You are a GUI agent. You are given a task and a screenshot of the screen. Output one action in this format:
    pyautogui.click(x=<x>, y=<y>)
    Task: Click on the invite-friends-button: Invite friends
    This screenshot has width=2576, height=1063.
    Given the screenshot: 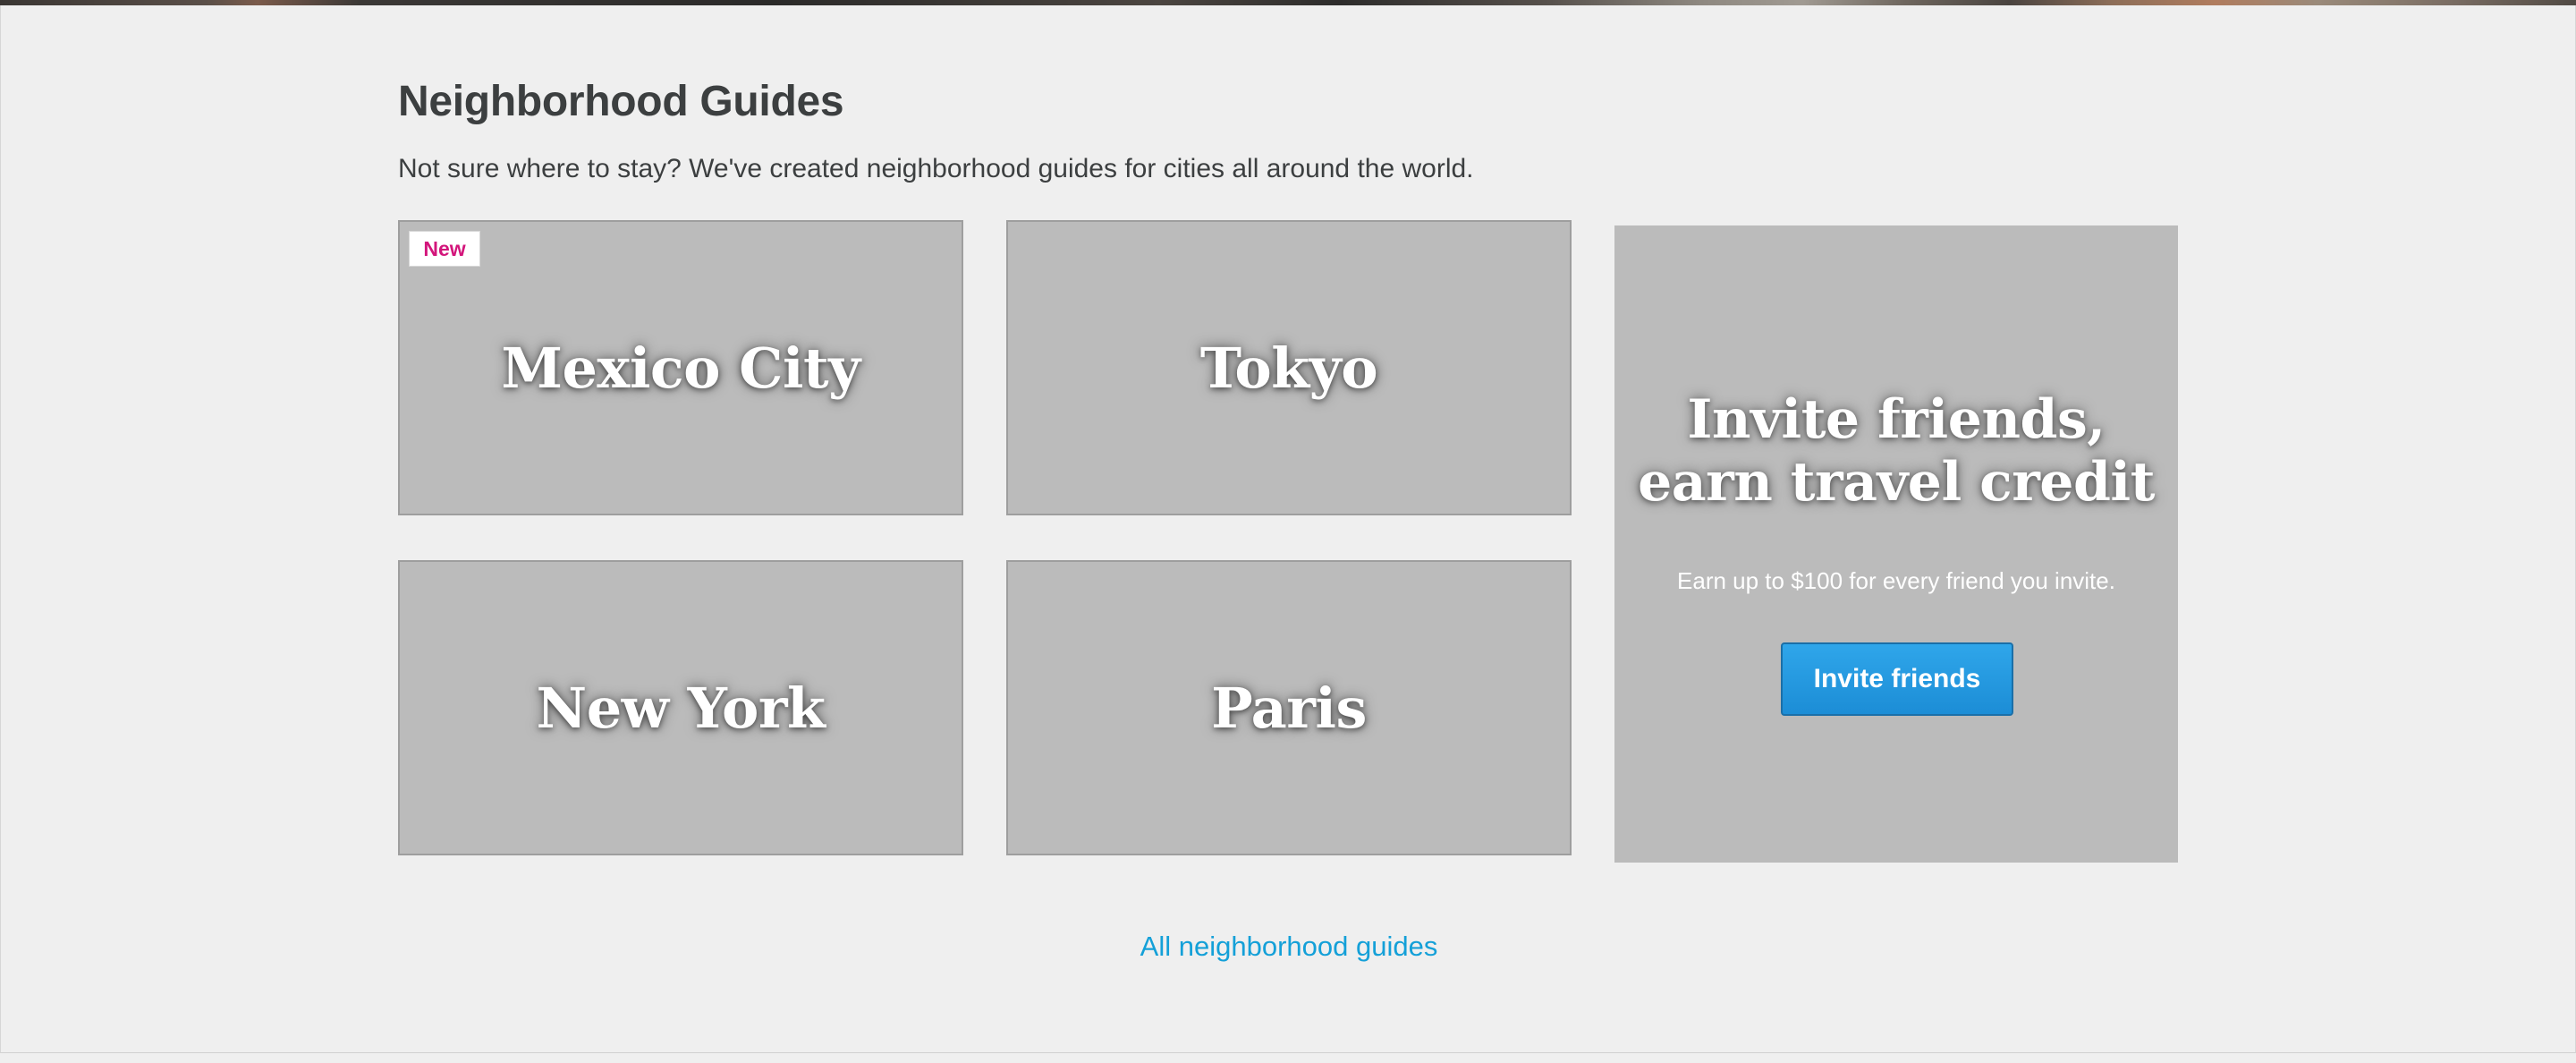 What is the action you would take?
    pyautogui.click(x=1897, y=679)
    